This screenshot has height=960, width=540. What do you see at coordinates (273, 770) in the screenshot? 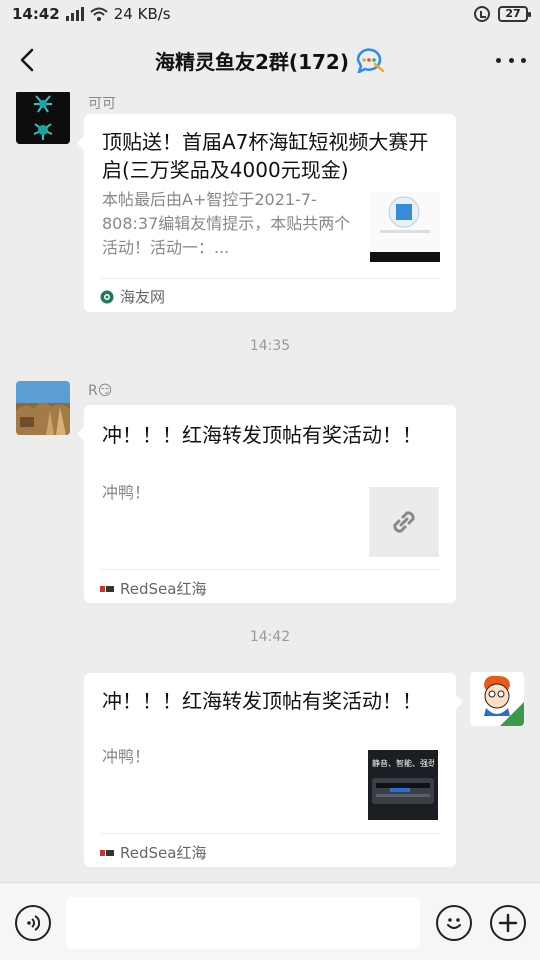
I see `link-card: 冲！！！红海转发顶帖有奖活动！！ 冲鸭！ 静音、智能、强劲 RedSea红海` at bounding box center [273, 770].